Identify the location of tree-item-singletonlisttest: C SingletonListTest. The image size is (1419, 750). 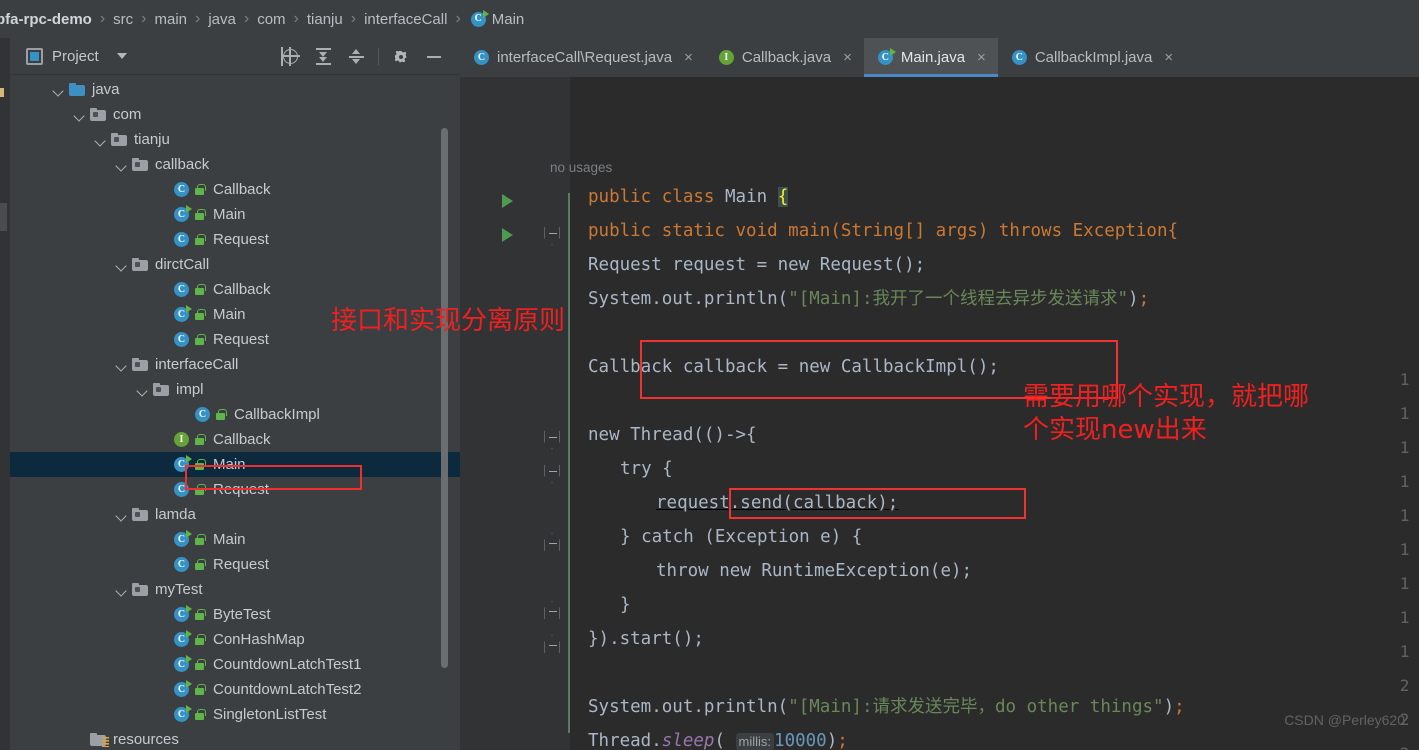
(235, 714).